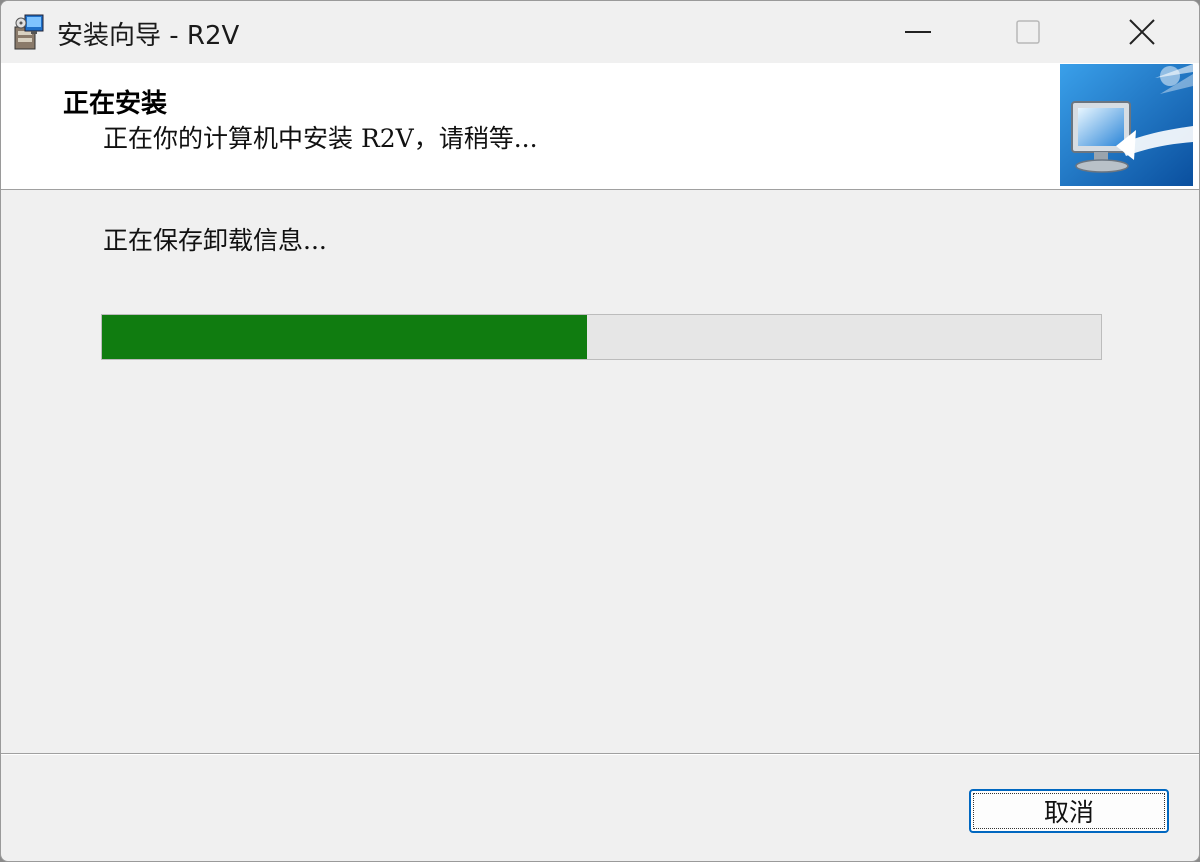 The width and height of the screenshot is (1200, 862). What do you see at coordinates (148, 36) in the screenshot?
I see `window-title: 安装向导 - R2V` at bounding box center [148, 36].